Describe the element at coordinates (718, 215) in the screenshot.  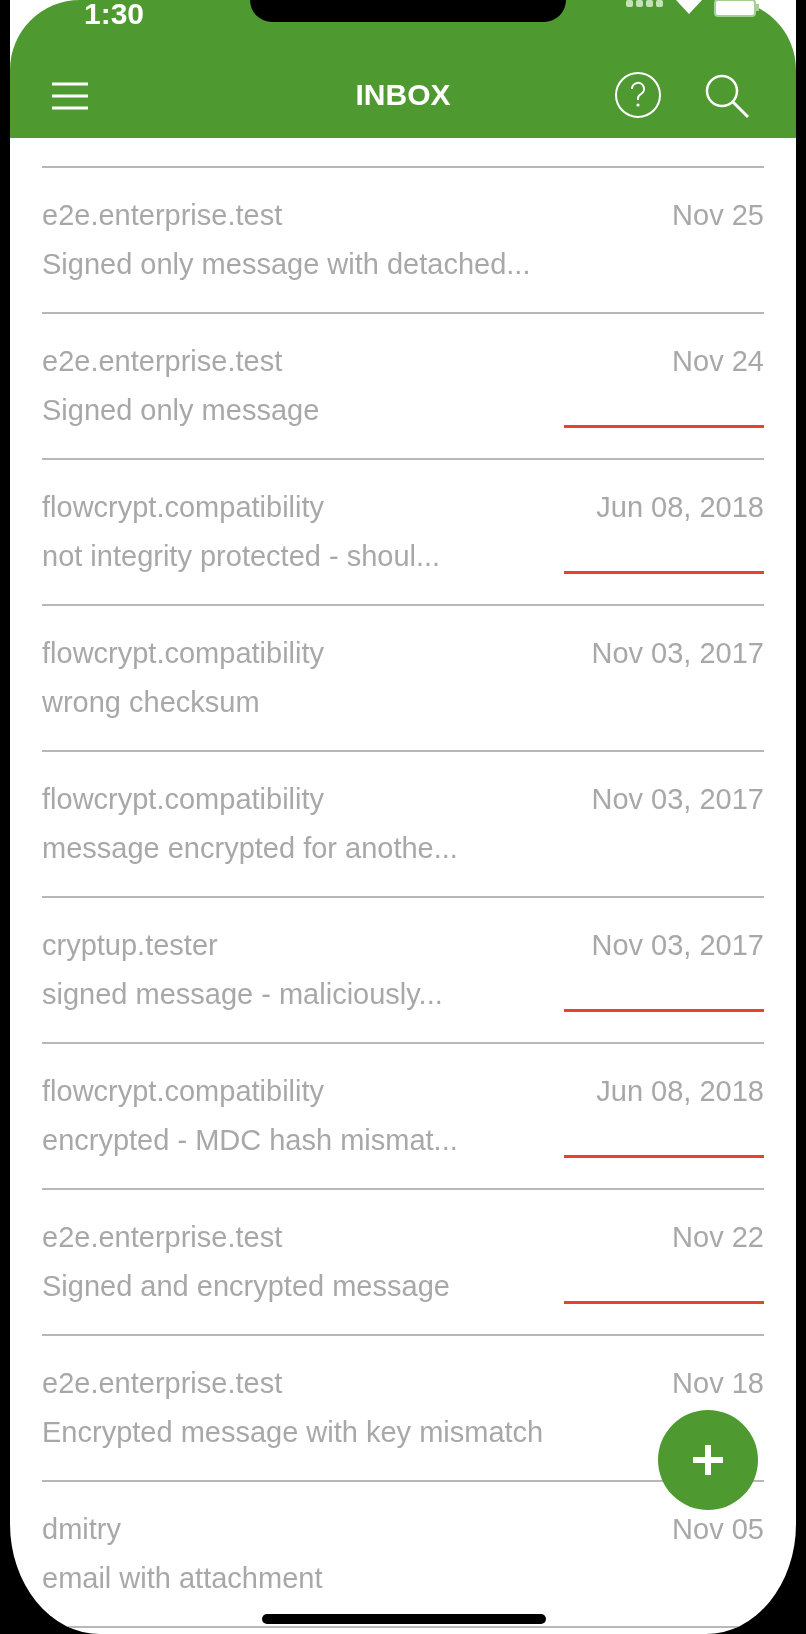
I see `date: Nov 25` at that location.